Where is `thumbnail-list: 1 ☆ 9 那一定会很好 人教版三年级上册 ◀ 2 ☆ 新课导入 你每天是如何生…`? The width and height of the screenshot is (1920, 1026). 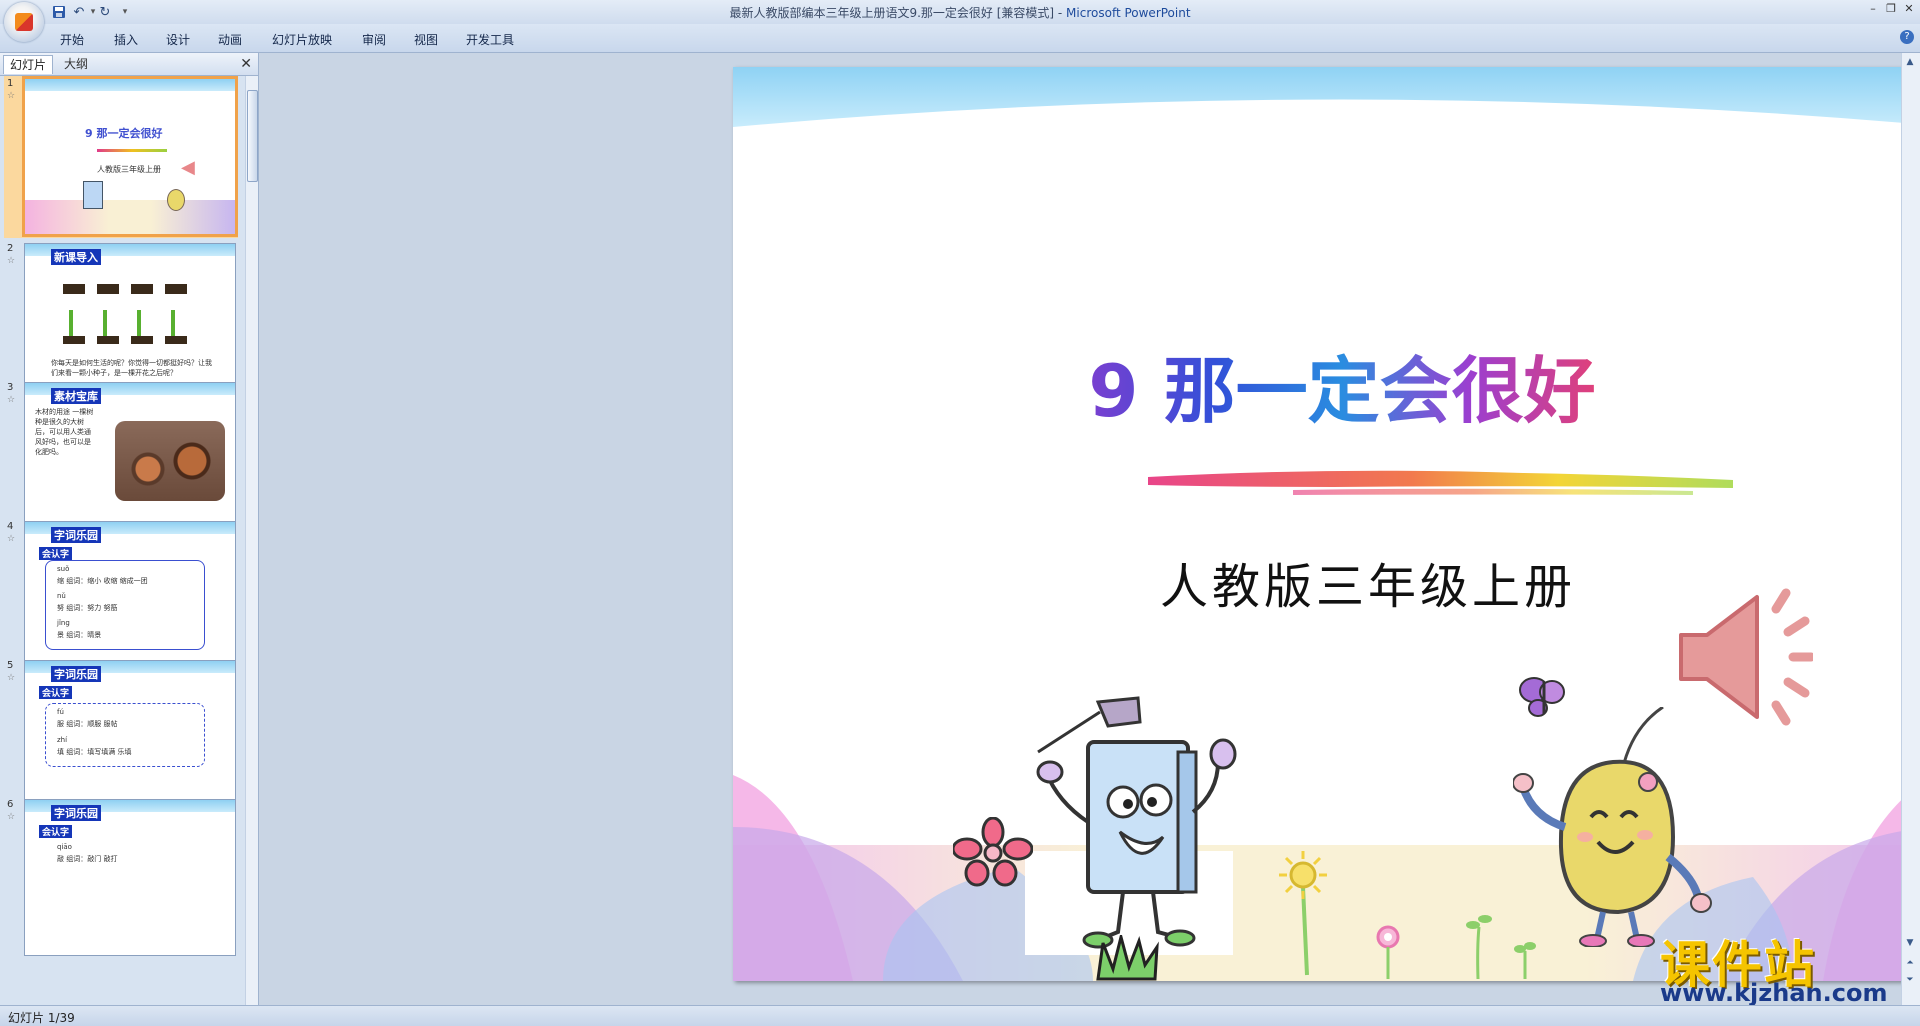
thumbnail-list: 1 ☆ 9 那一定会很好 人教版三年级上册 ◀ 2 ☆ 新课导入 你每天是如何生… is located at coordinates (122, 540).